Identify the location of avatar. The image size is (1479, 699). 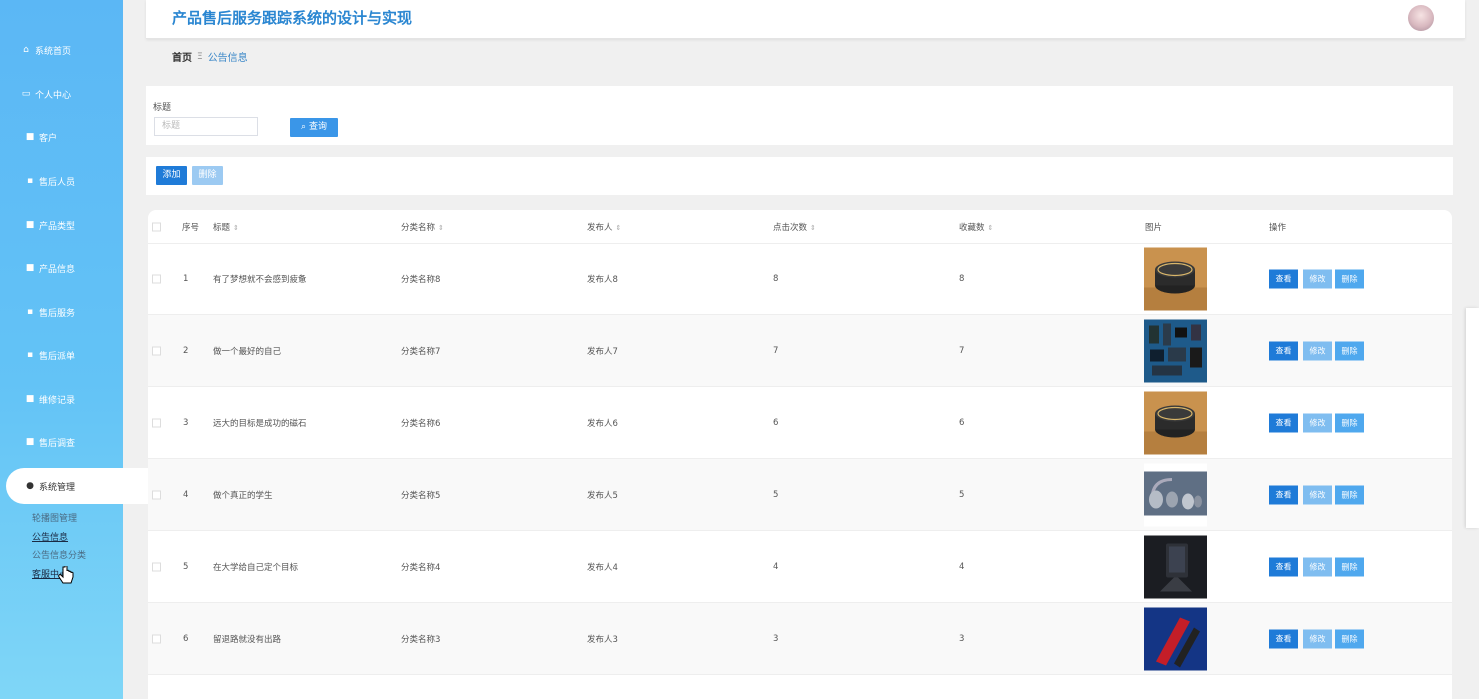
(1421, 18).